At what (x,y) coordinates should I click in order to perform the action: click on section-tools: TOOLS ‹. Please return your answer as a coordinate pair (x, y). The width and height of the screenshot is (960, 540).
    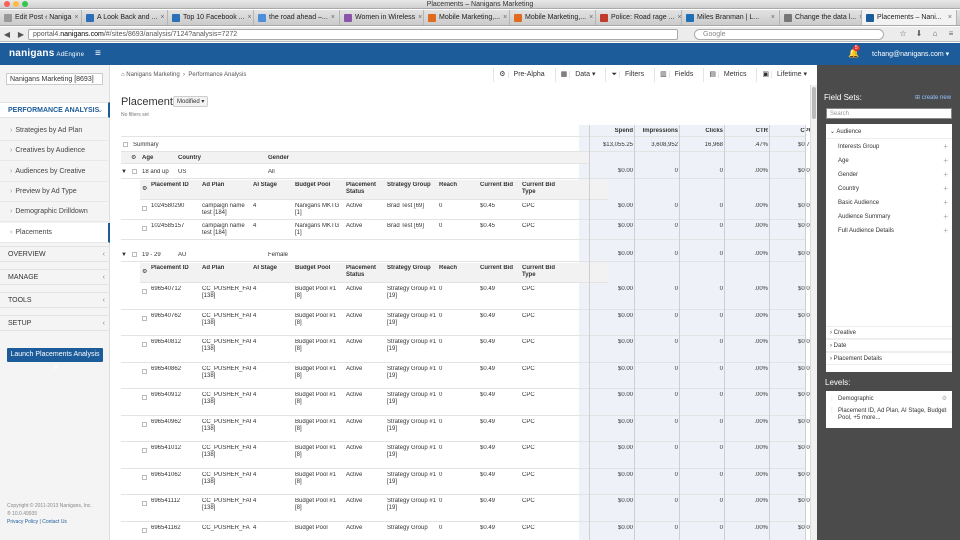
    Looking at the image, I should click on (55, 300).